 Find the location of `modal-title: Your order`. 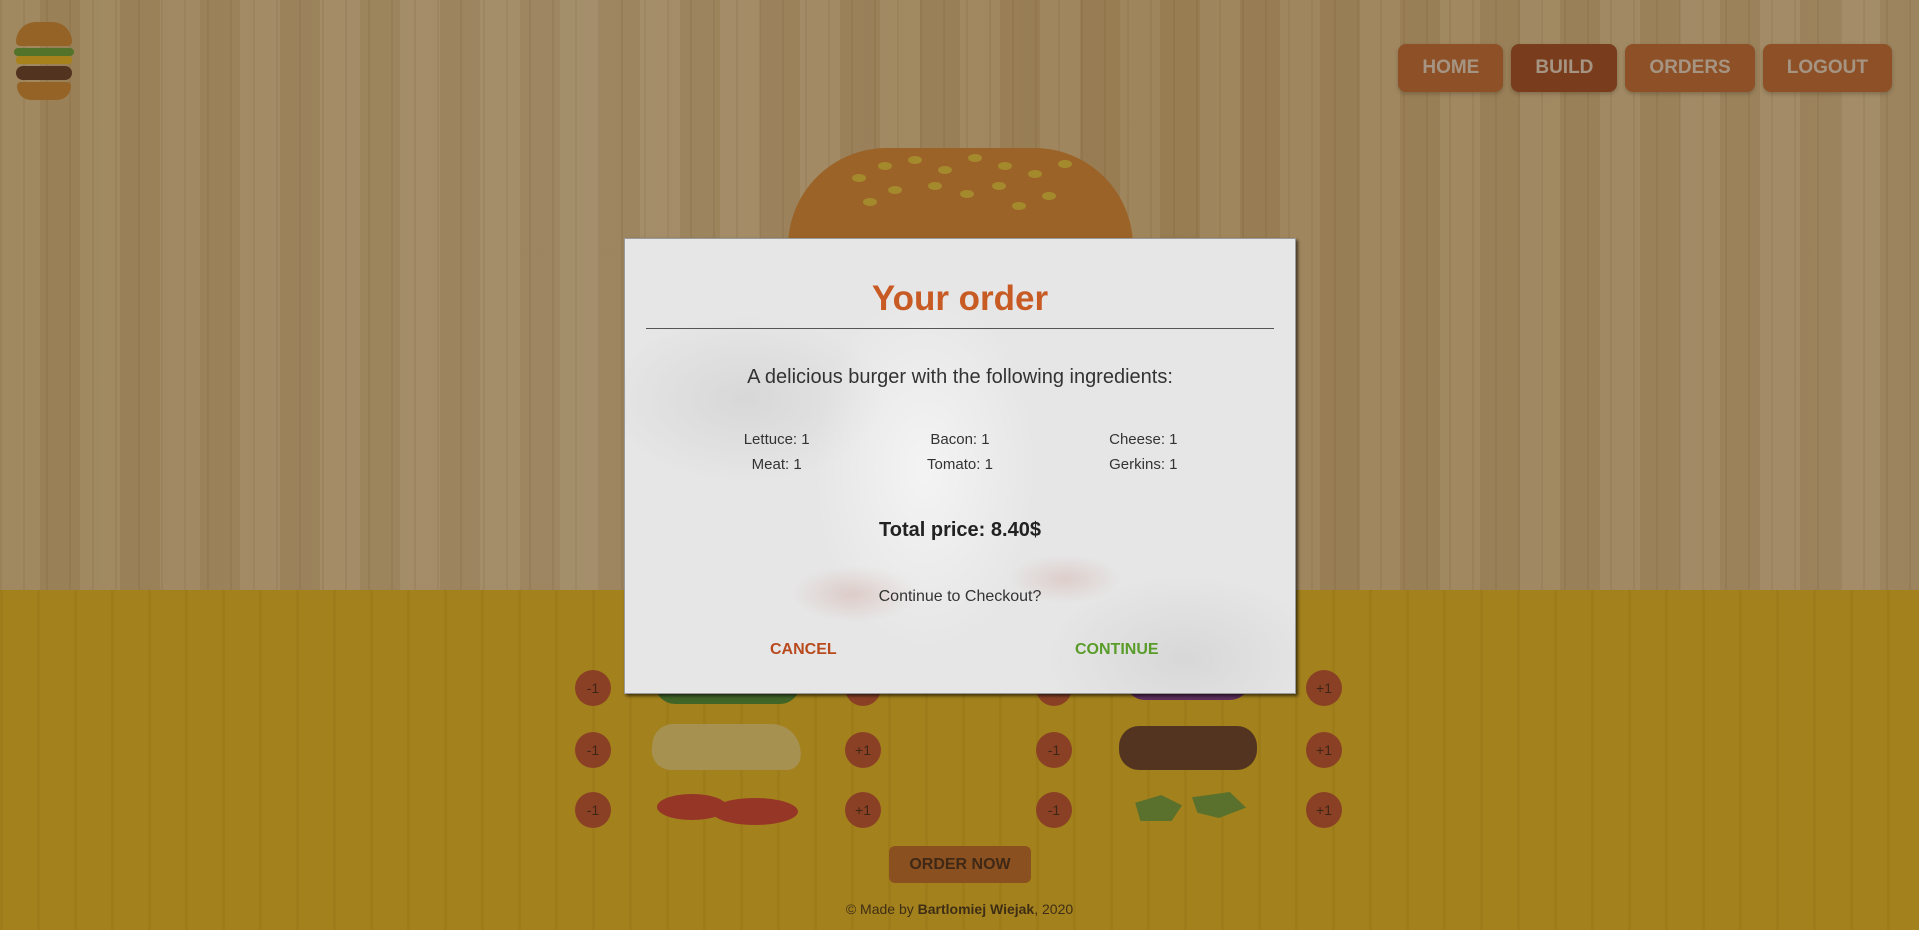

modal-title: Your order is located at coordinates (960, 298).